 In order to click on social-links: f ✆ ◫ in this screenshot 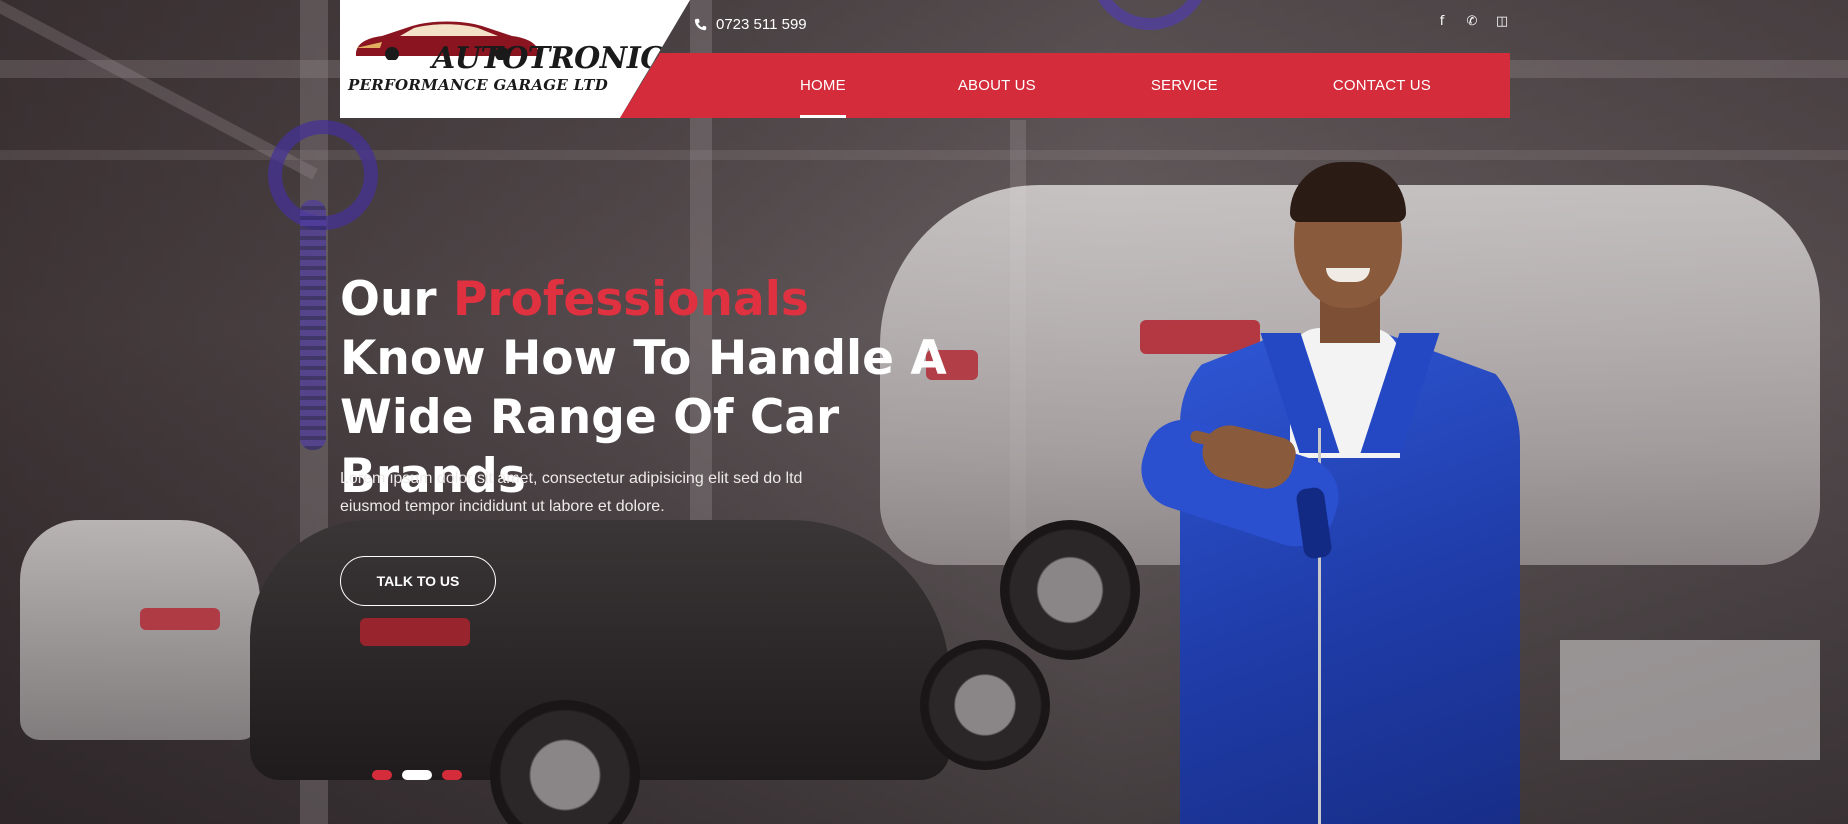, I will do `click(1472, 22)`.